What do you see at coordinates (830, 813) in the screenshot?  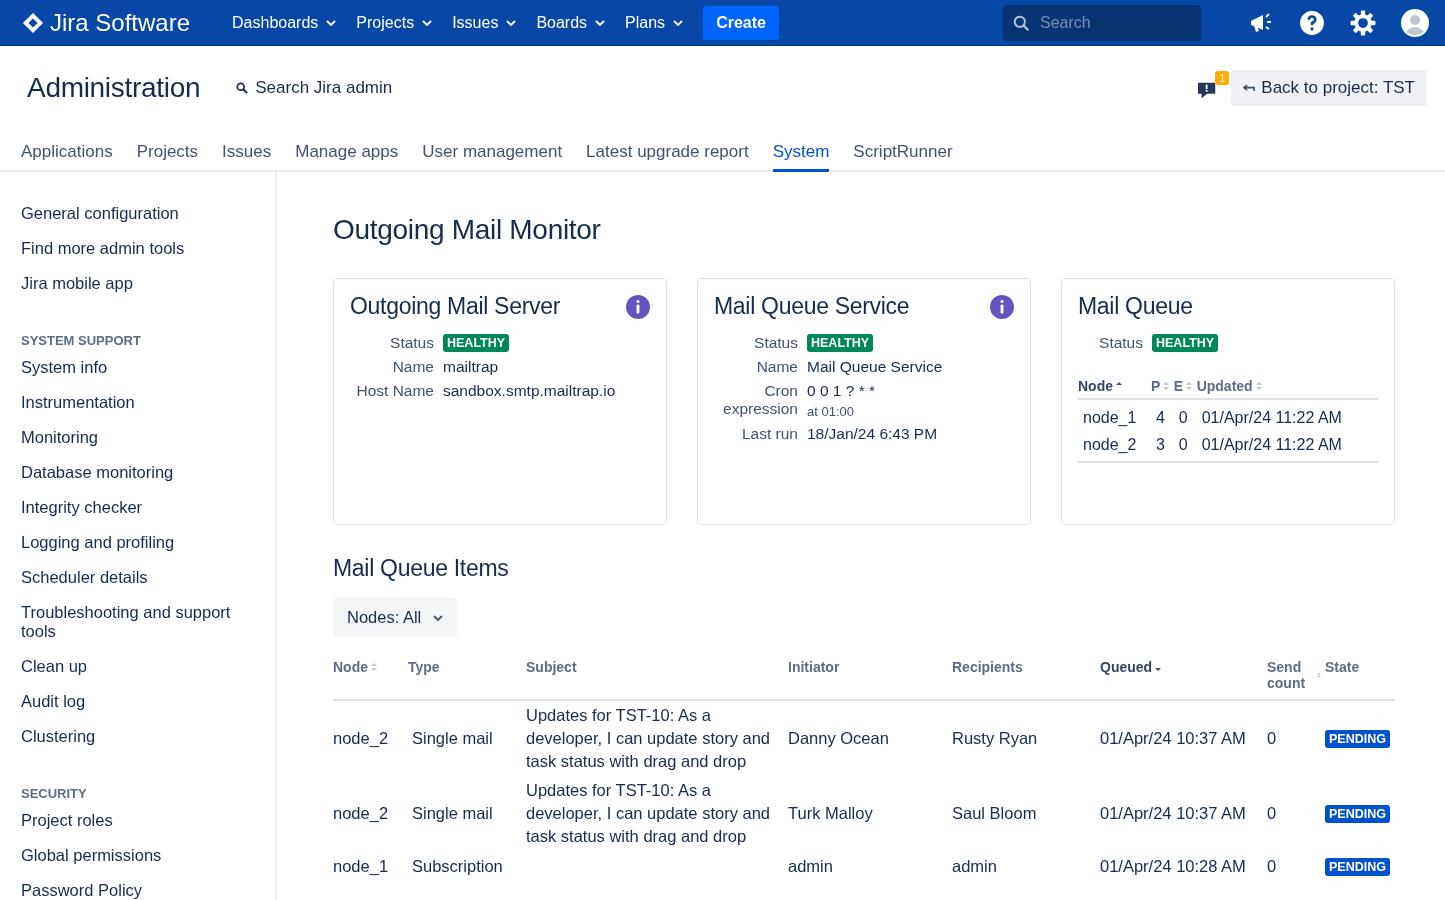 I see `table-cell: Turk Malloy` at bounding box center [830, 813].